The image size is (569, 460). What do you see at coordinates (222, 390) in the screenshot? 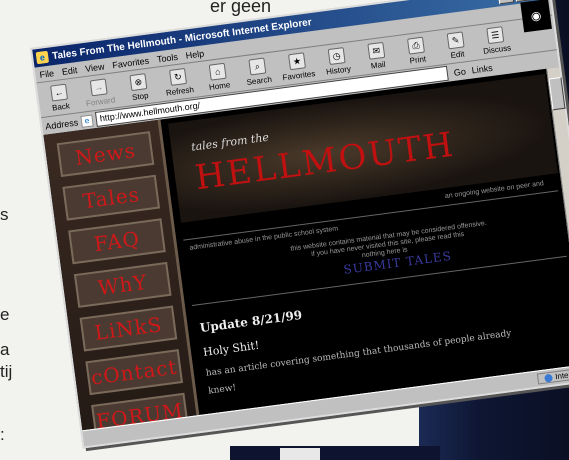
I see `update-text-3: knew!` at bounding box center [222, 390].